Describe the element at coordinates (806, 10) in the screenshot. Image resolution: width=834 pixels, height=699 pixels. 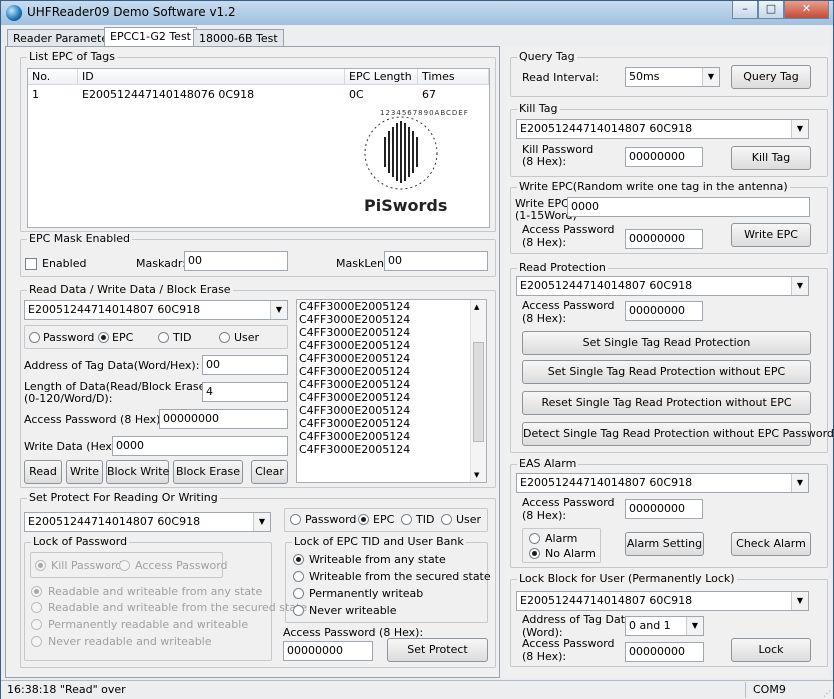
I see `close-button: ✕` at that location.